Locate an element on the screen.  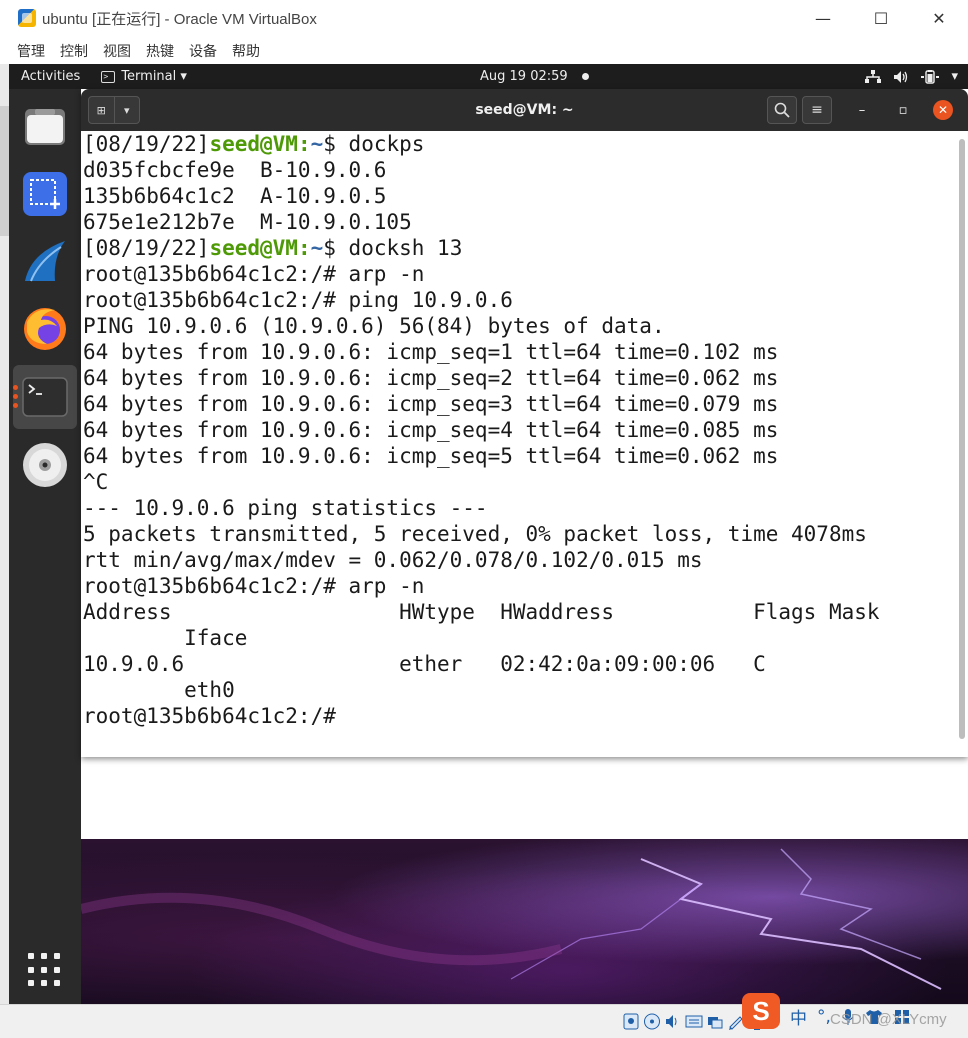
disc-icon is located at coordinates (45, 465).